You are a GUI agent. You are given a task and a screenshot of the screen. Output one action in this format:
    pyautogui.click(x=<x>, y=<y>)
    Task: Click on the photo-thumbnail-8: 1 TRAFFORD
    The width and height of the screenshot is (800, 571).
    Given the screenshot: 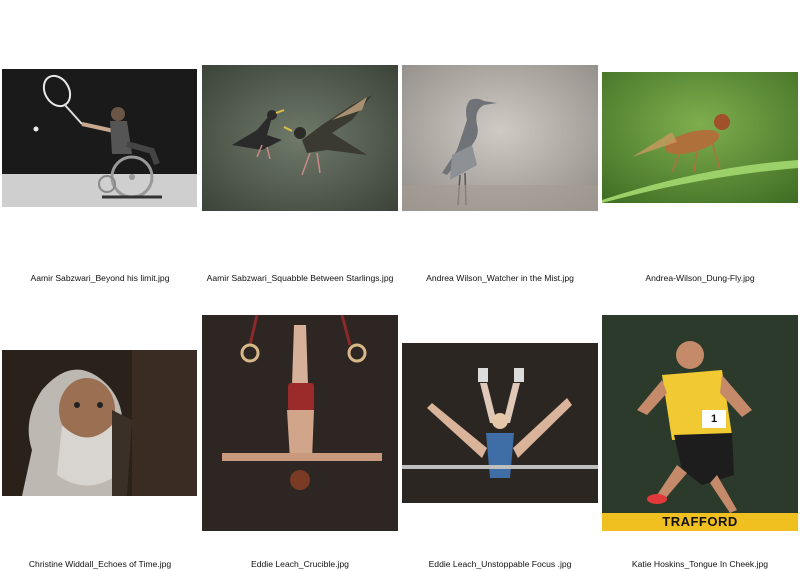 What is the action you would take?
    pyautogui.click(x=700, y=423)
    